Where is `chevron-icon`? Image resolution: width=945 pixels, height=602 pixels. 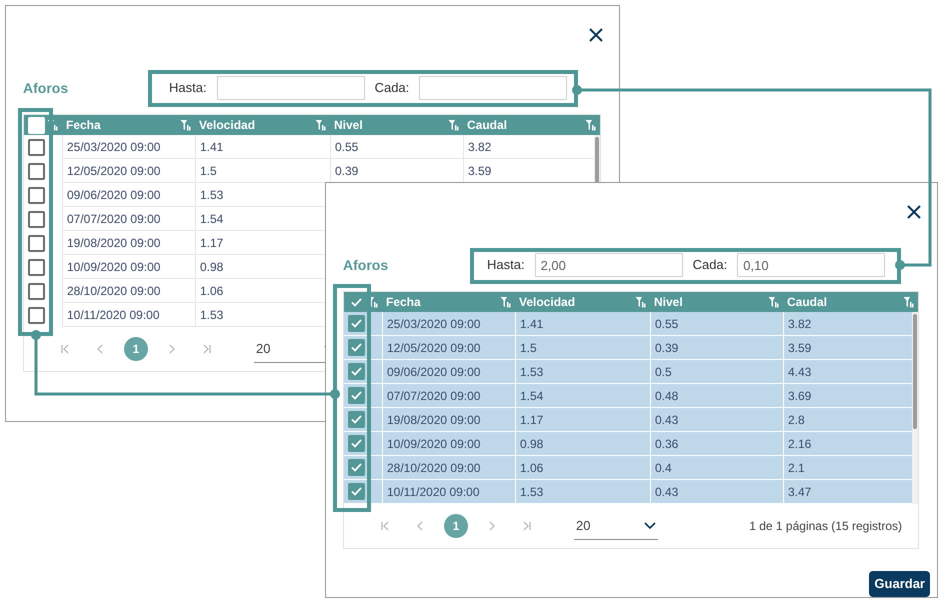
chevron-icon is located at coordinates (650, 526).